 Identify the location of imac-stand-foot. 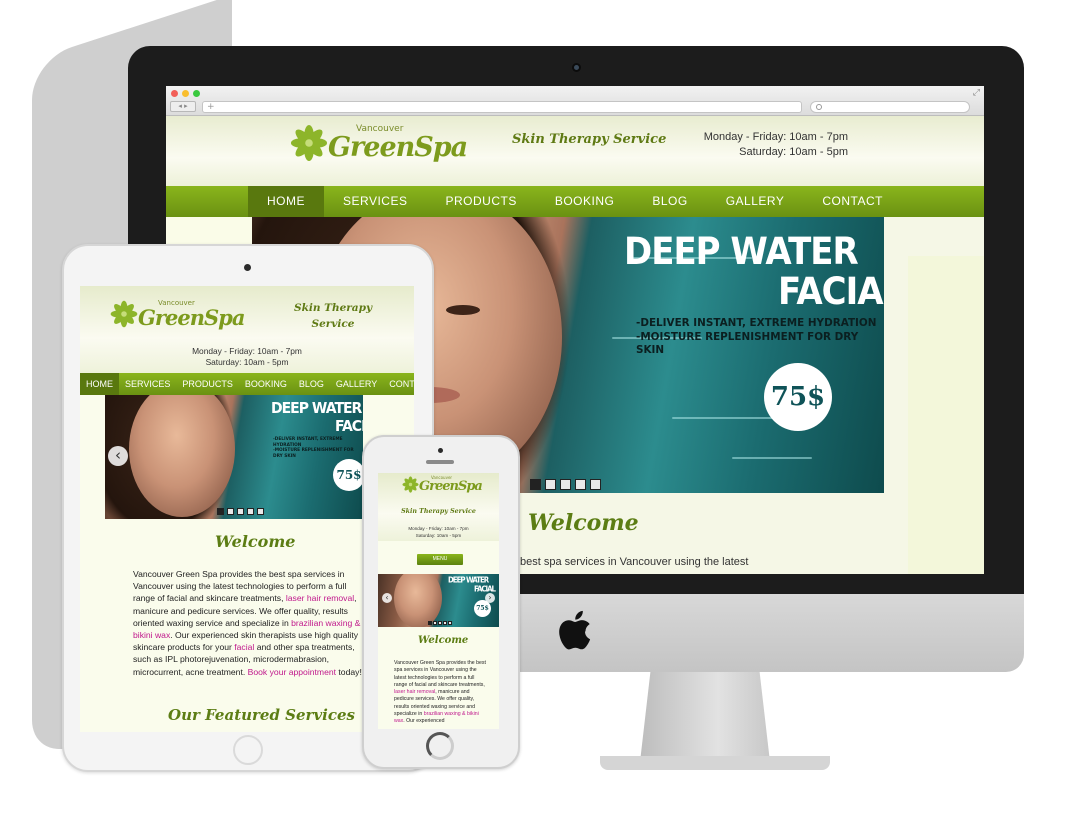
(715, 763).